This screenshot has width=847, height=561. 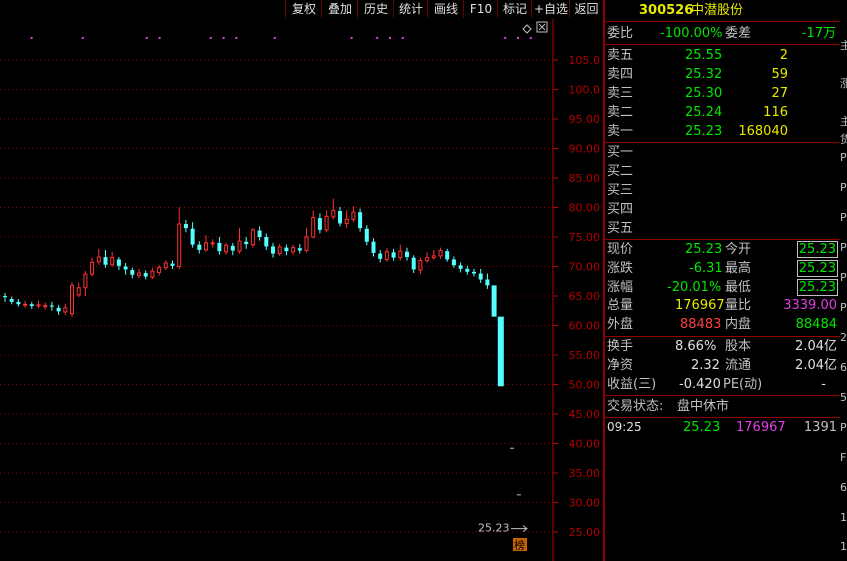 What do you see at coordinates (445, 9) in the screenshot?
I see `draw-line-button: 画线` at bounding box center [445, 9].